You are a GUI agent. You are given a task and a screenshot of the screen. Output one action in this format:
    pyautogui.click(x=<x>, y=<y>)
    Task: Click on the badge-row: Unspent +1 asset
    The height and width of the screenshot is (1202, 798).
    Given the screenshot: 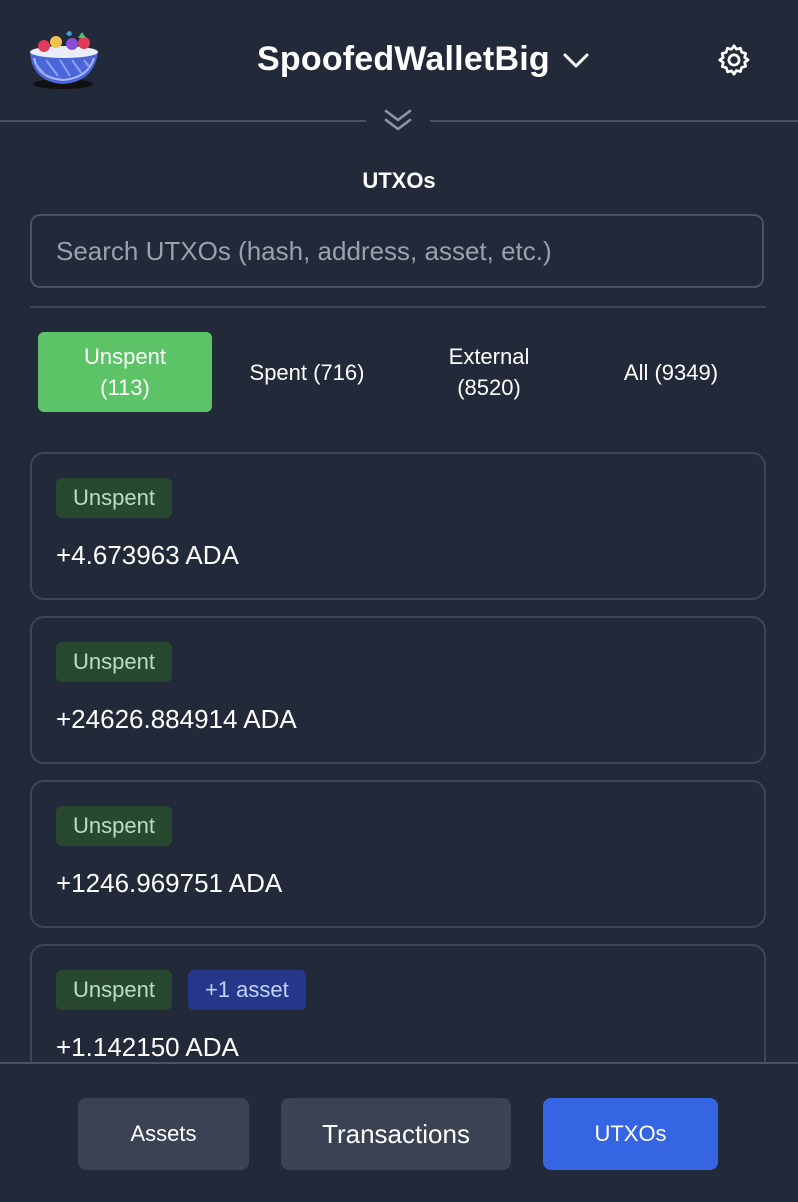 What is the action you would take?
    pyautogui.click(x=181, y=990)
    